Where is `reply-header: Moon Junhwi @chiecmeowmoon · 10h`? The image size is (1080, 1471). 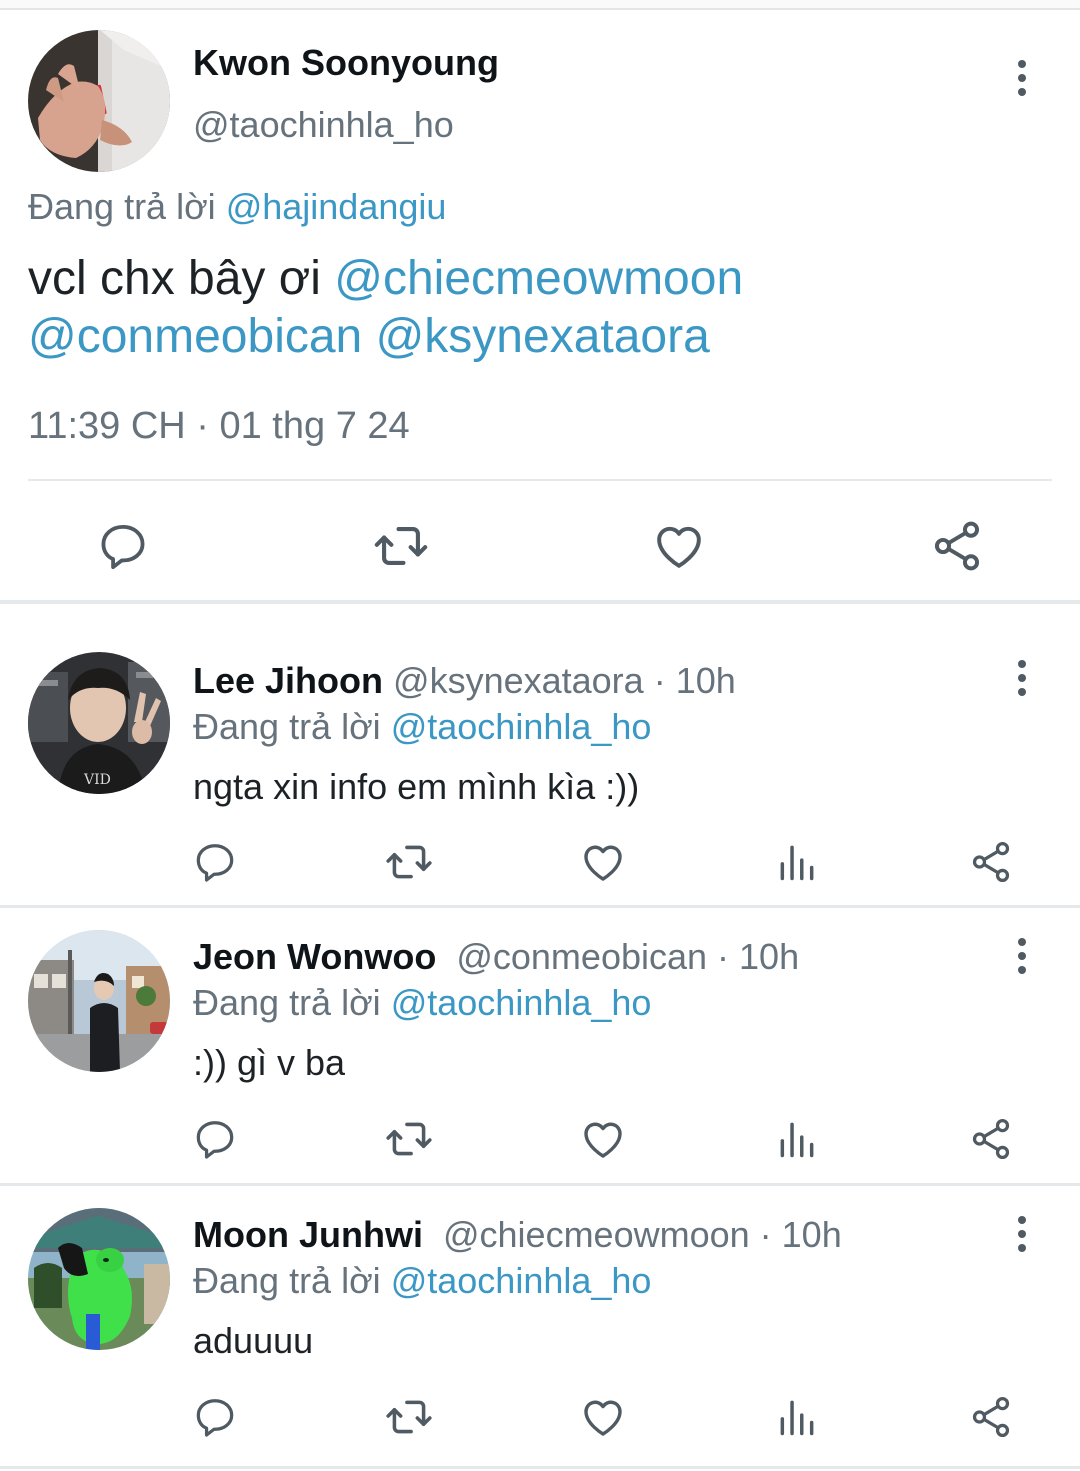
reply-header: Moon Junhwi @chiecmeowmoon · 10h is located at coordinates (517, 1235).